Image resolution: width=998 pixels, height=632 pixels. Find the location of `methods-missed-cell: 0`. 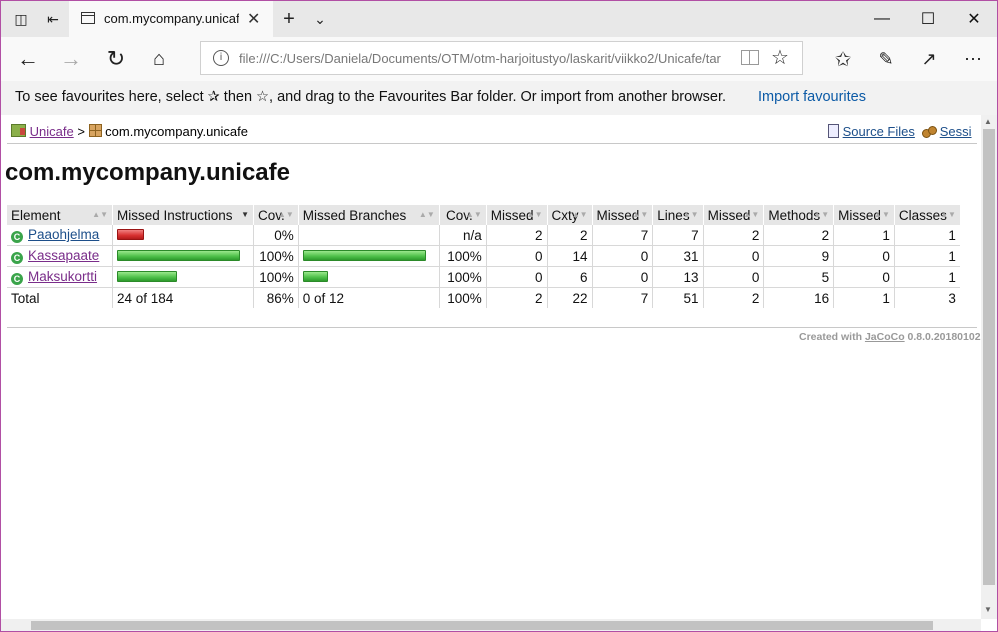

methods-missed-cell: 0 is located at coordinates (733, 256).